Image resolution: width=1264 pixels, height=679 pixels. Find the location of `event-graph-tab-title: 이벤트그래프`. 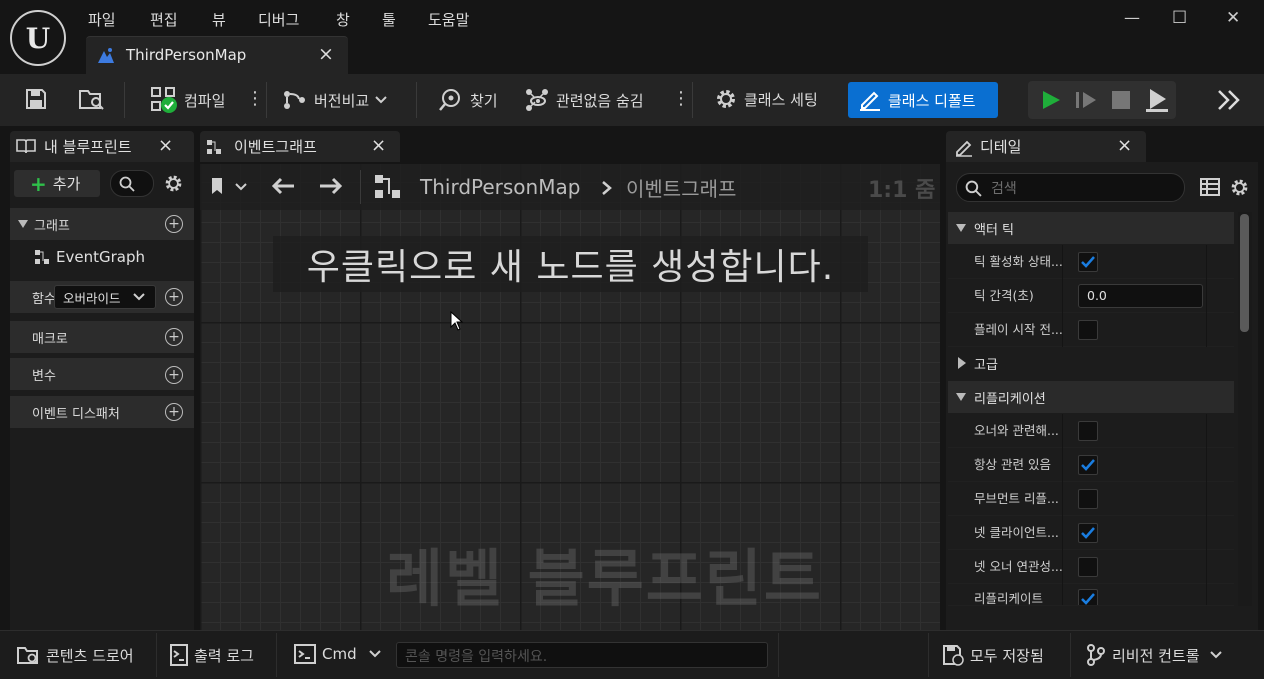

event-graph-tab-title: 이벤트그래프 is located at coordinates (275, 147).